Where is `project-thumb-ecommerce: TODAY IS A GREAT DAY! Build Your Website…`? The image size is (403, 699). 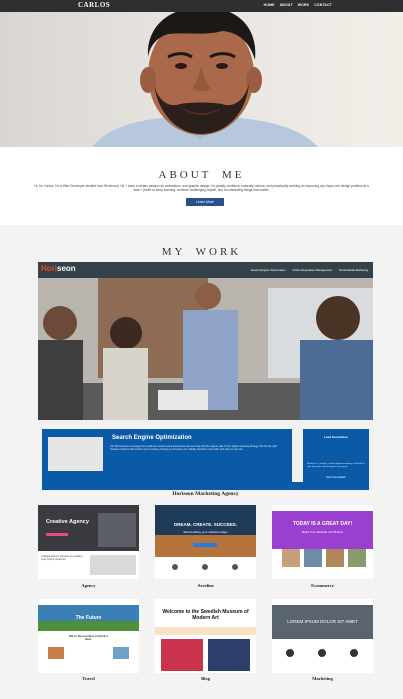 project-thumb-ecommerce: TODAY IS A GREAT DAY! Build Your Website… is located at coordinates (322, 542).